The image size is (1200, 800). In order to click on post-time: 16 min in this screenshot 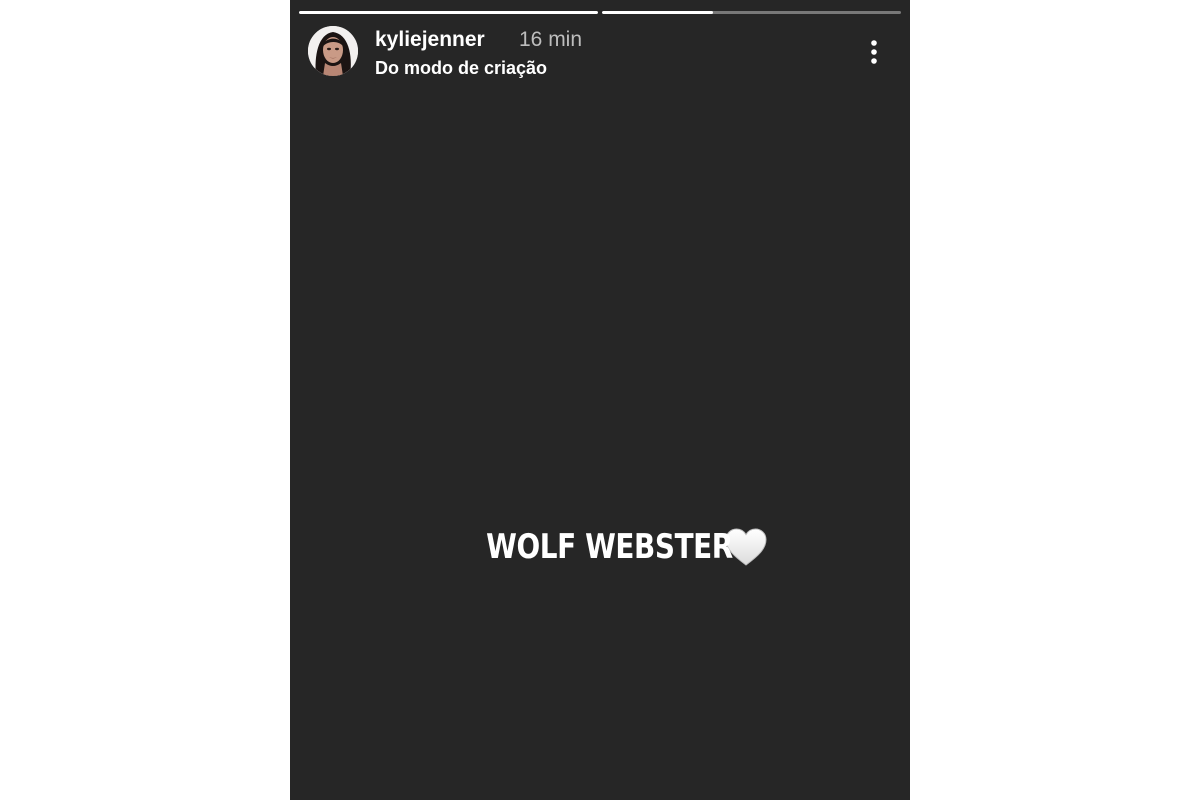, I will do `click(551, 39)`.